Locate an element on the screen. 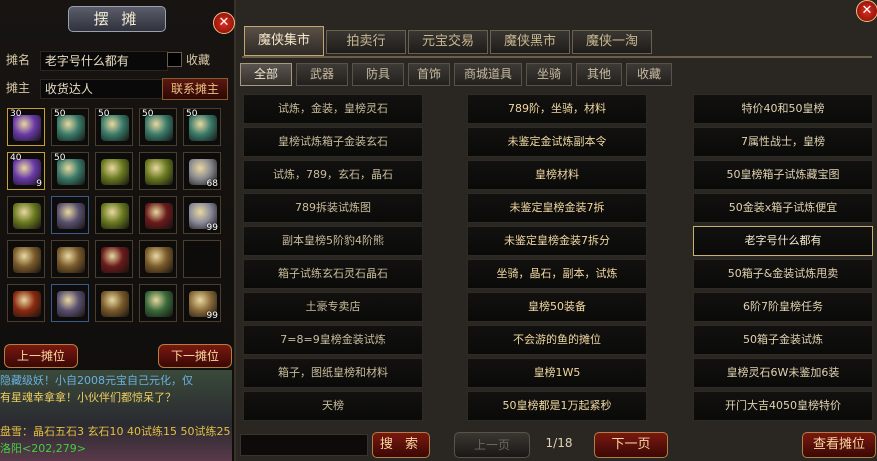 The width and height of the screenshot is (877, 461). view-stall-button: 查看摊位 is located at coordinates (839, 445).